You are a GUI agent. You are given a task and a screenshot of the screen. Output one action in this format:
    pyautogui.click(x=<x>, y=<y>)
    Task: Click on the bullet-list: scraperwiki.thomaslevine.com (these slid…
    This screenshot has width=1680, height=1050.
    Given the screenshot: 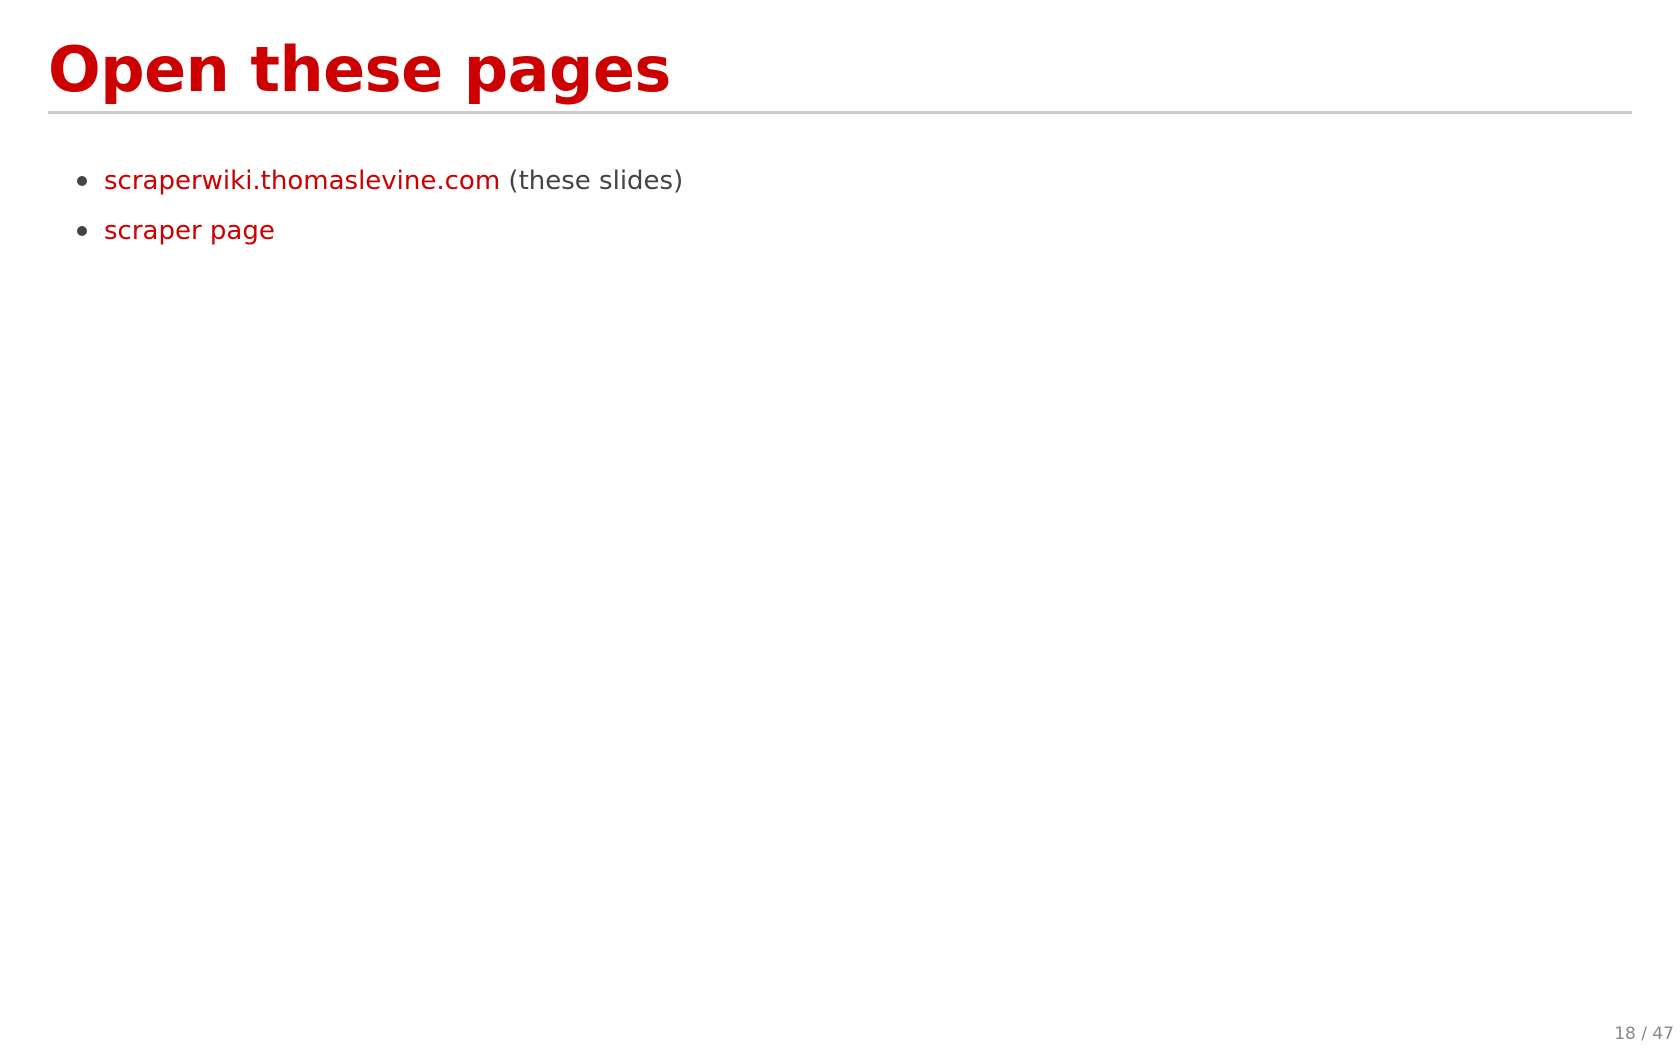 What is the action you would take?
    pyautogui.click(x=365, y=206)
    